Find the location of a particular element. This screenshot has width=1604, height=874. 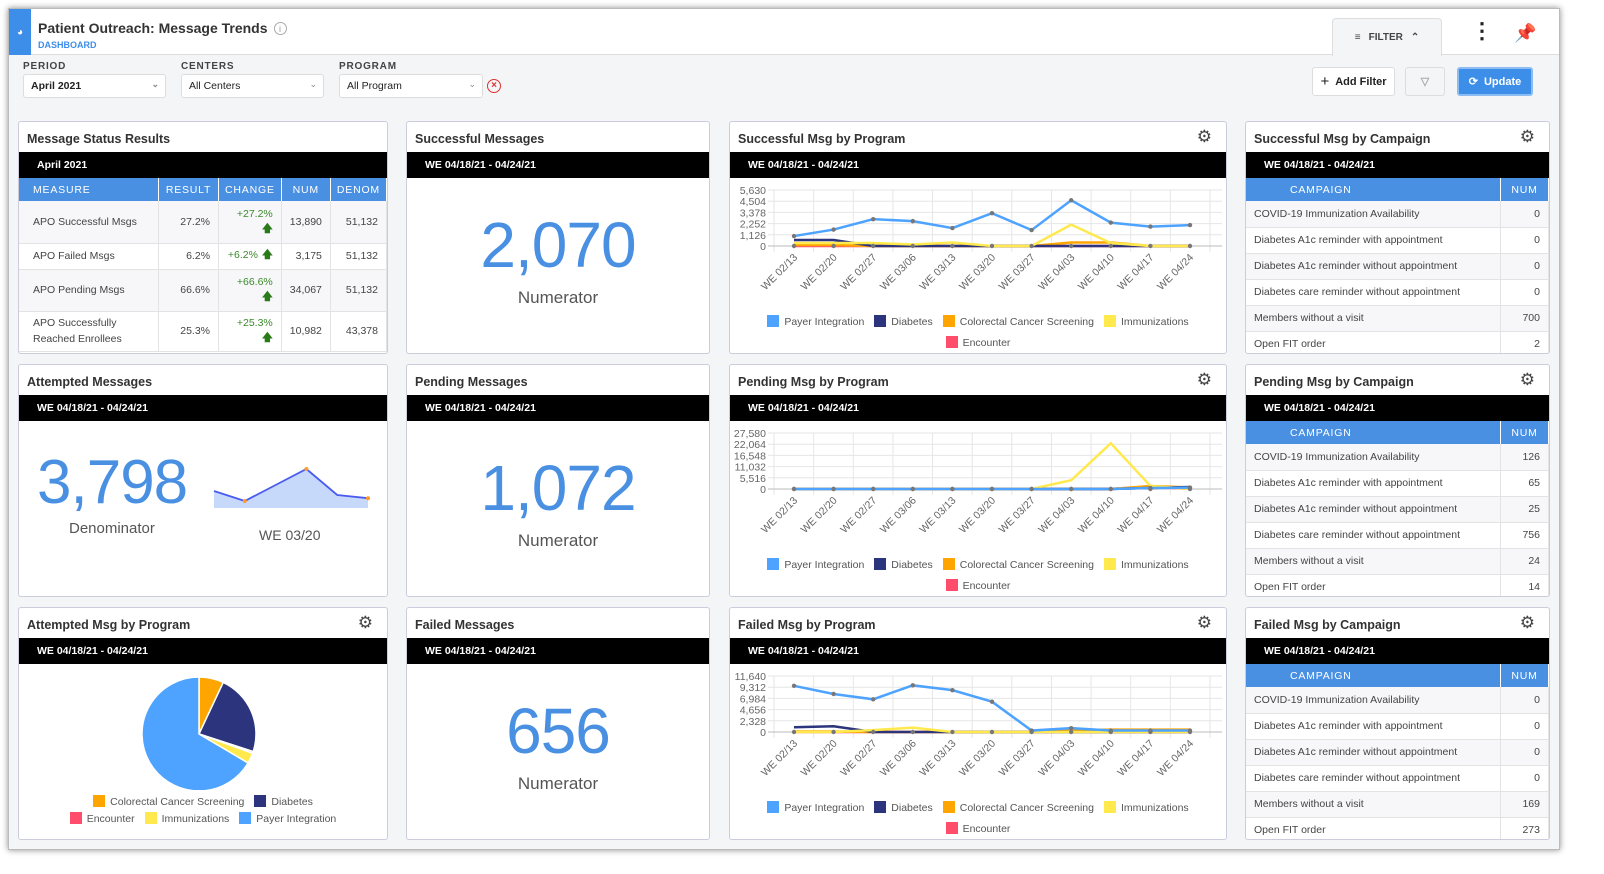

period-select: April 2021 ⌄ is located at coordinates (94, 86).